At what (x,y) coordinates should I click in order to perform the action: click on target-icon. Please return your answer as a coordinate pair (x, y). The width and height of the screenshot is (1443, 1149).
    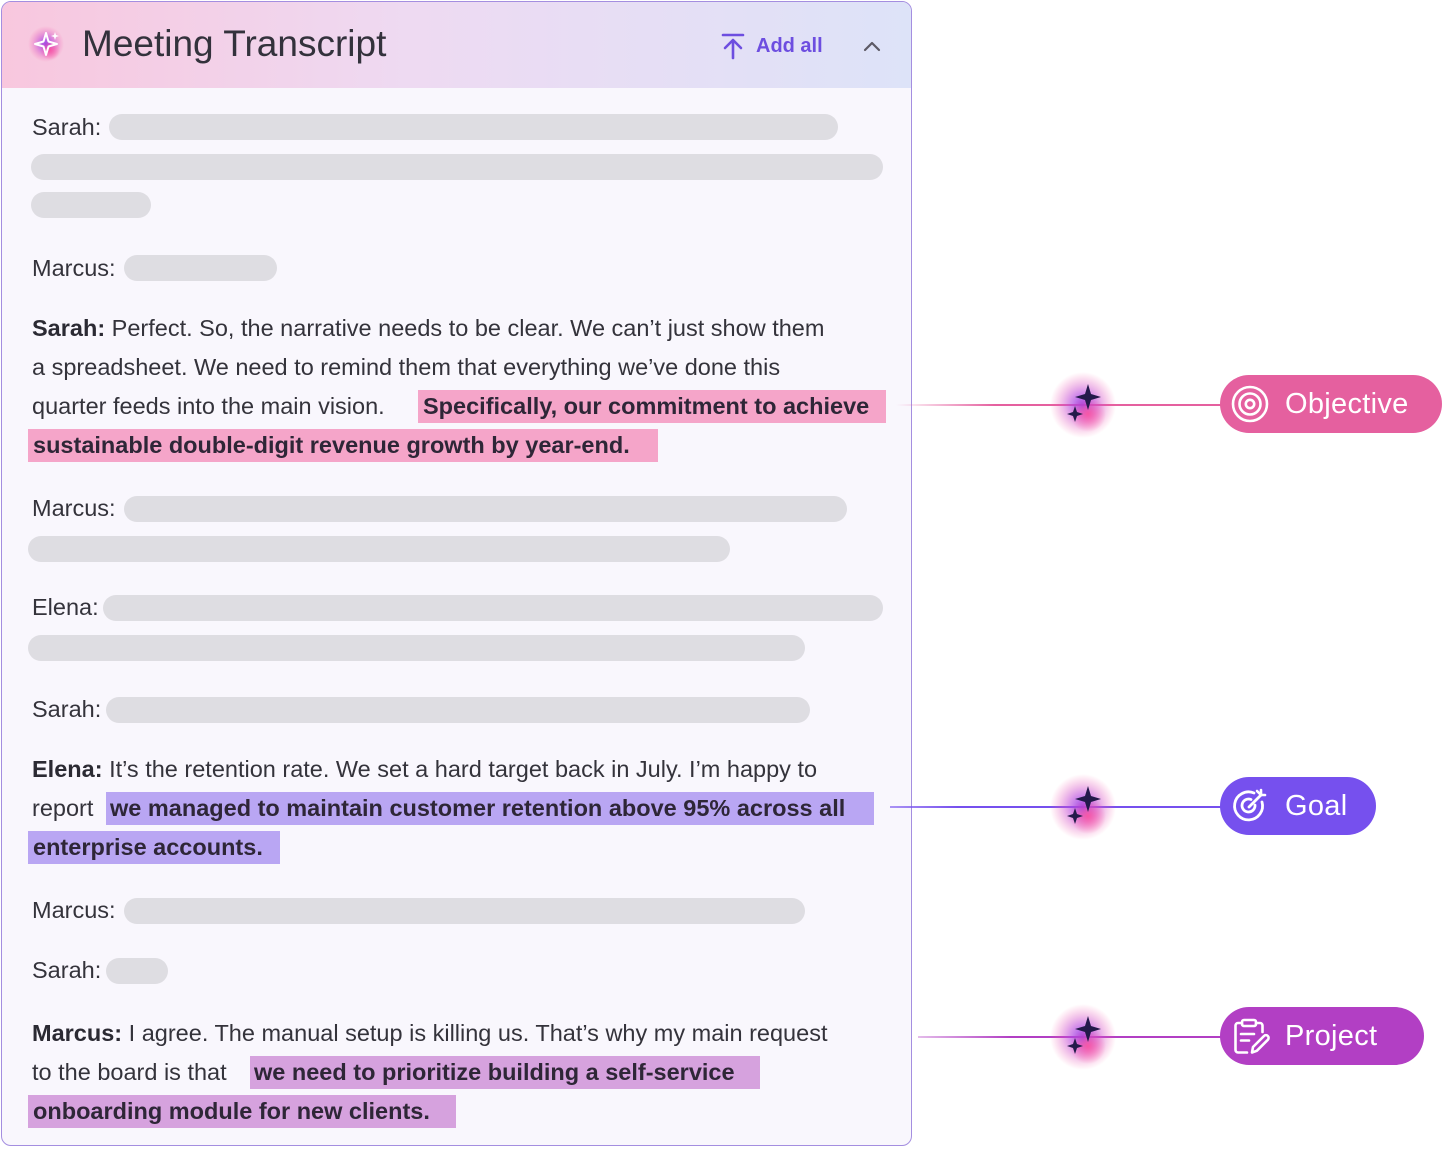
    Looking at the image, I should click on (1250, 404).